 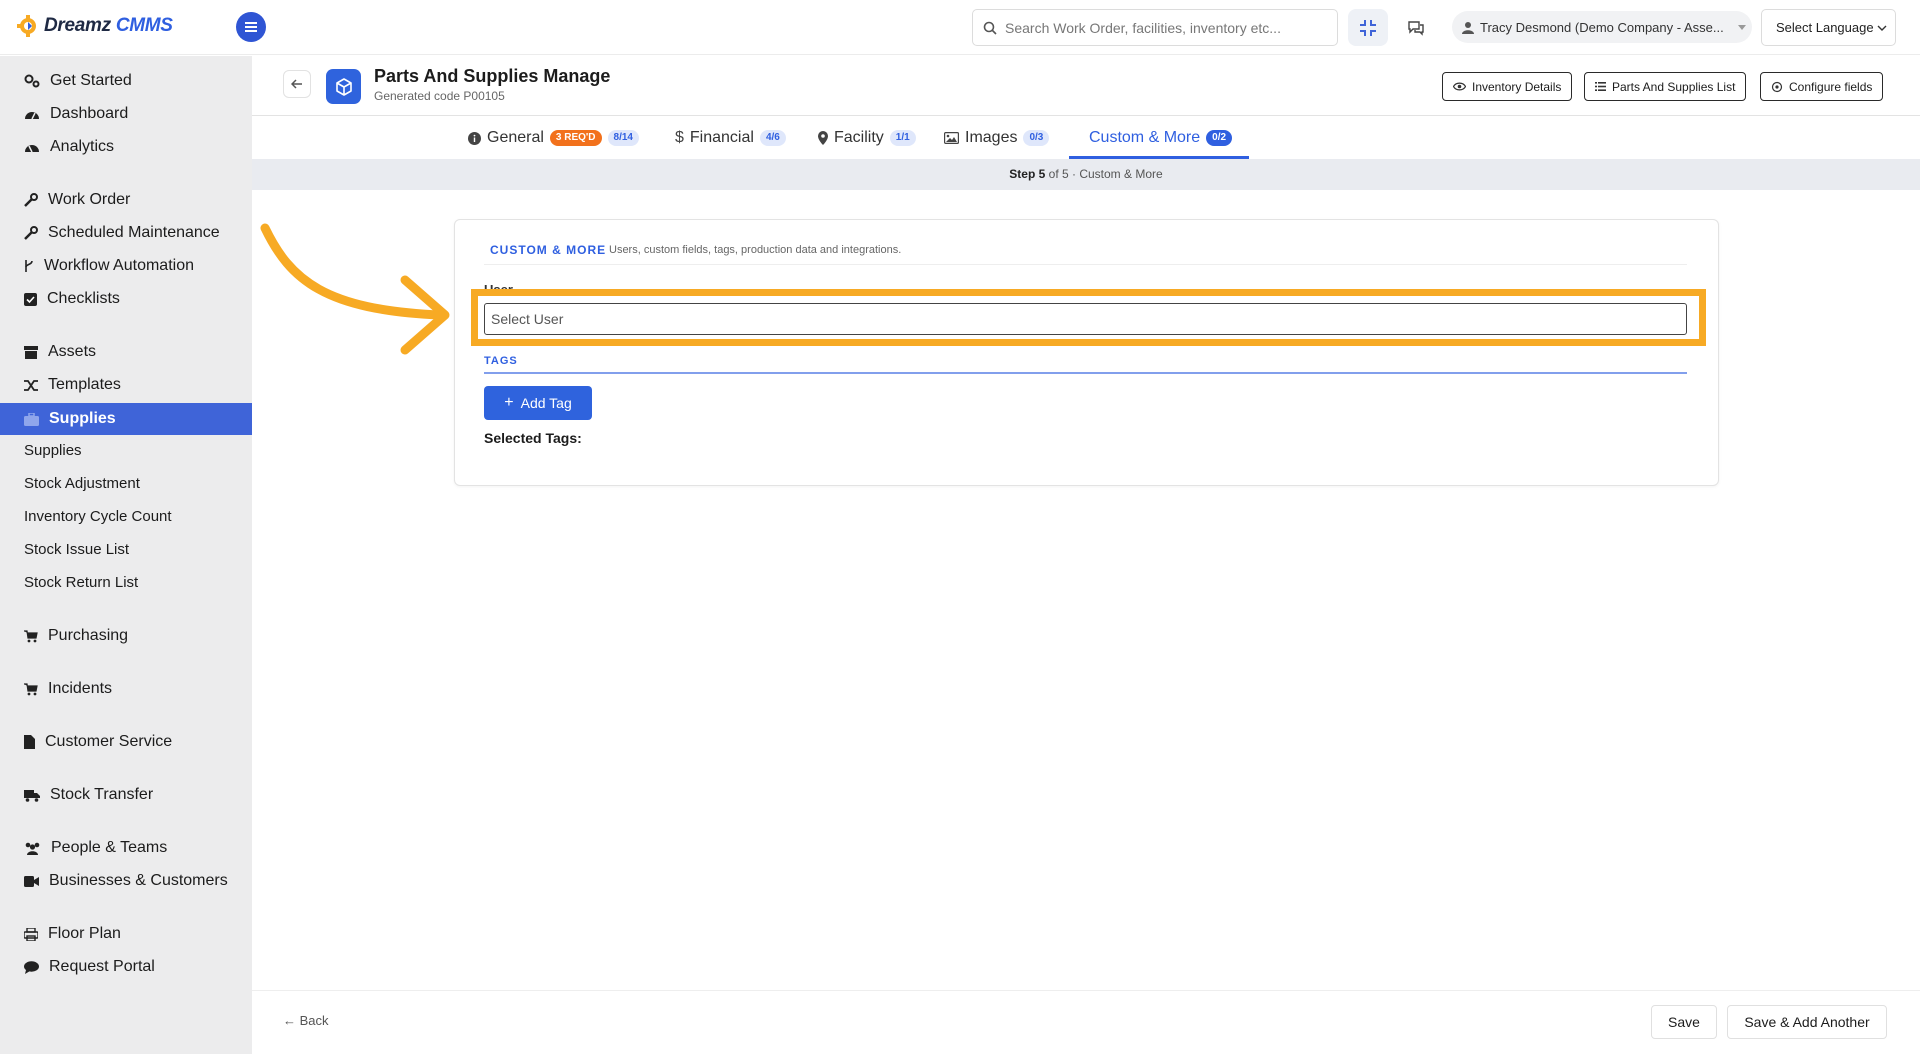 I want to click on checkbox-icon, so click(x=30, y=299).